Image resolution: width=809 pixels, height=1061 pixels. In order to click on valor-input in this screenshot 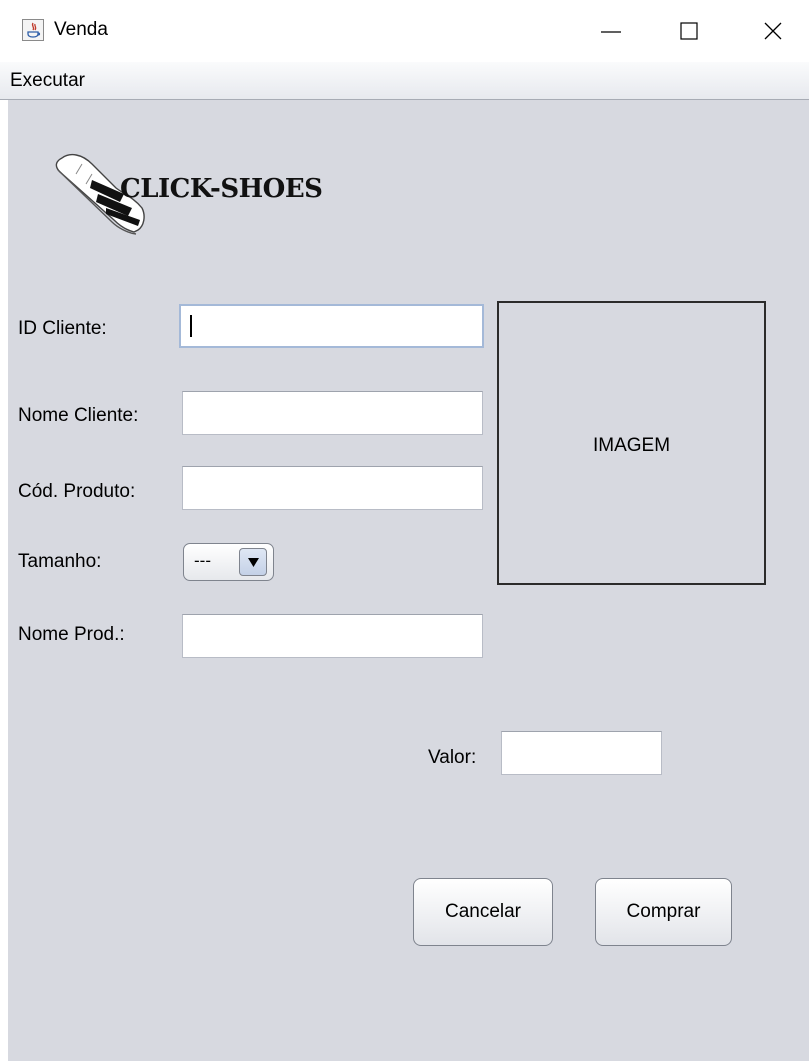, I will do `click(581, 753)`.